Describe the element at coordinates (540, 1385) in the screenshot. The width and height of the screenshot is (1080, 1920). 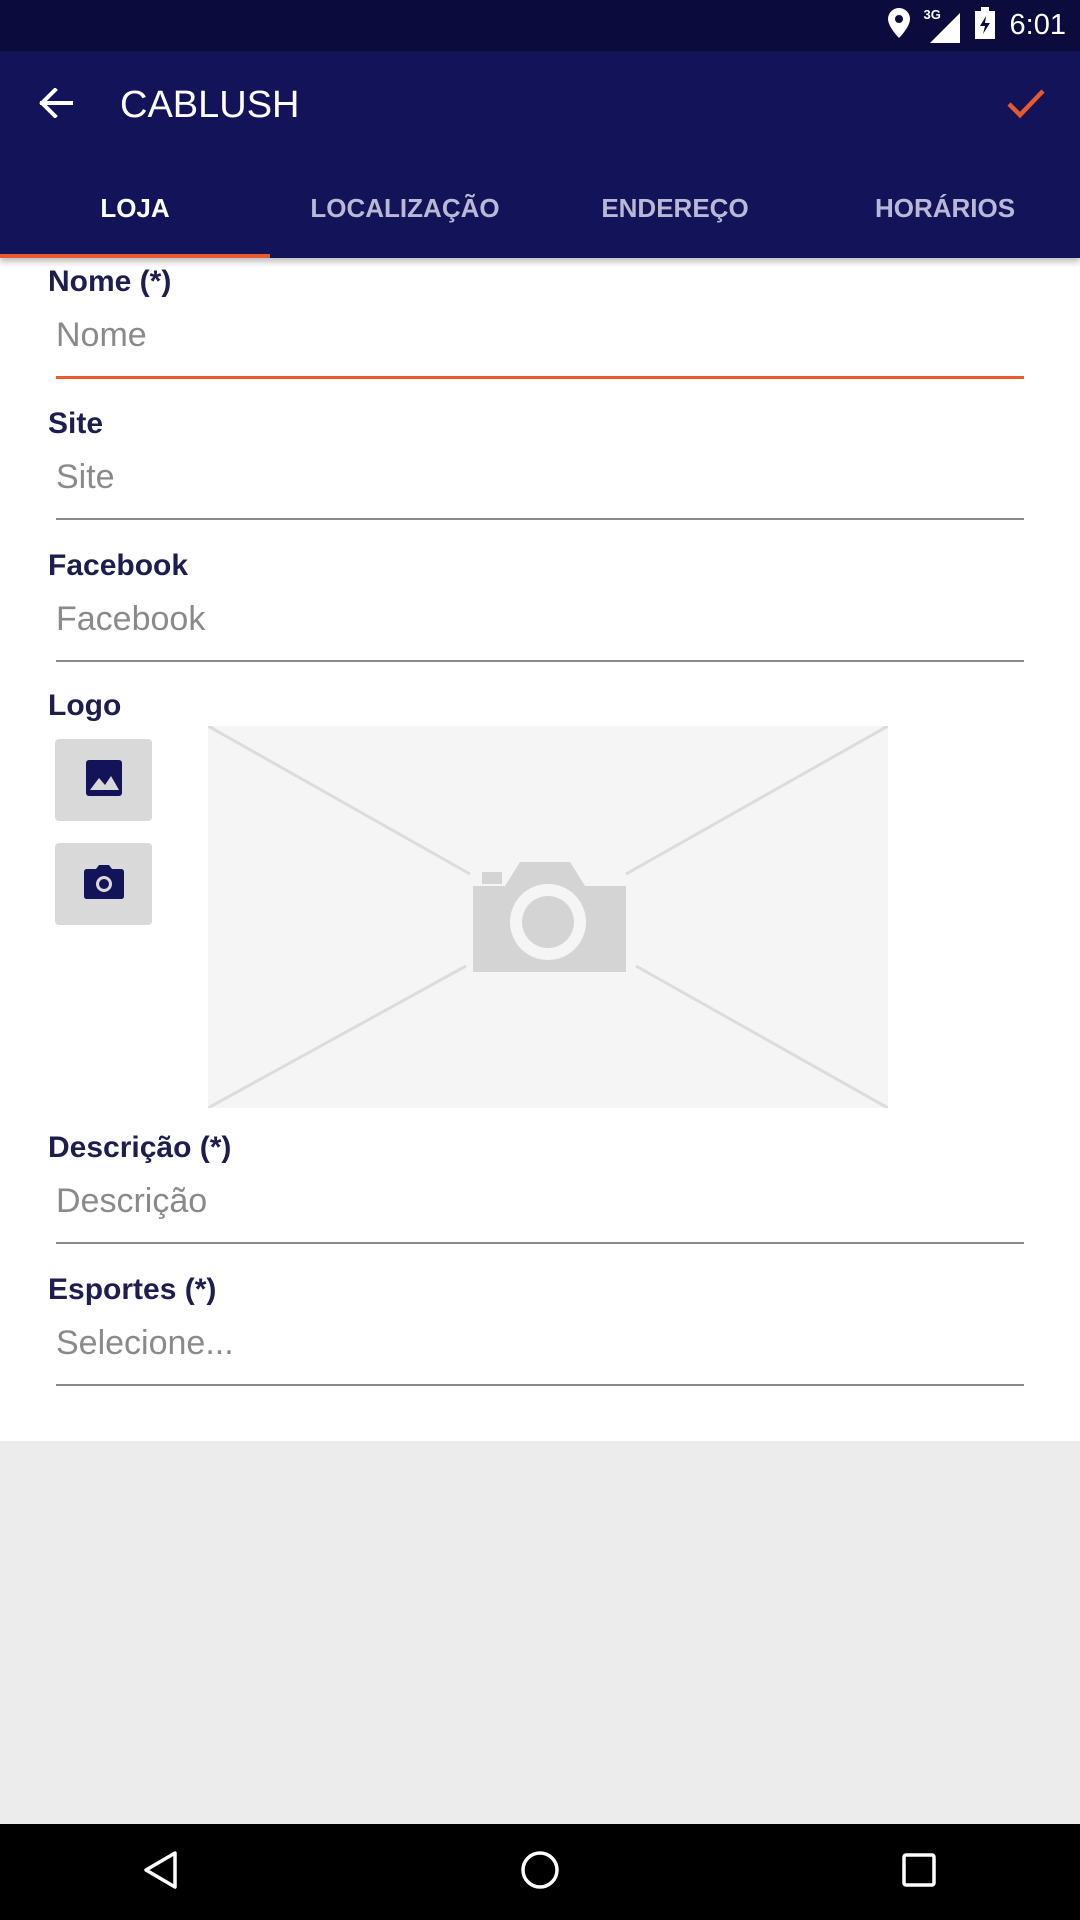
I see `esportes-underline` at that location.